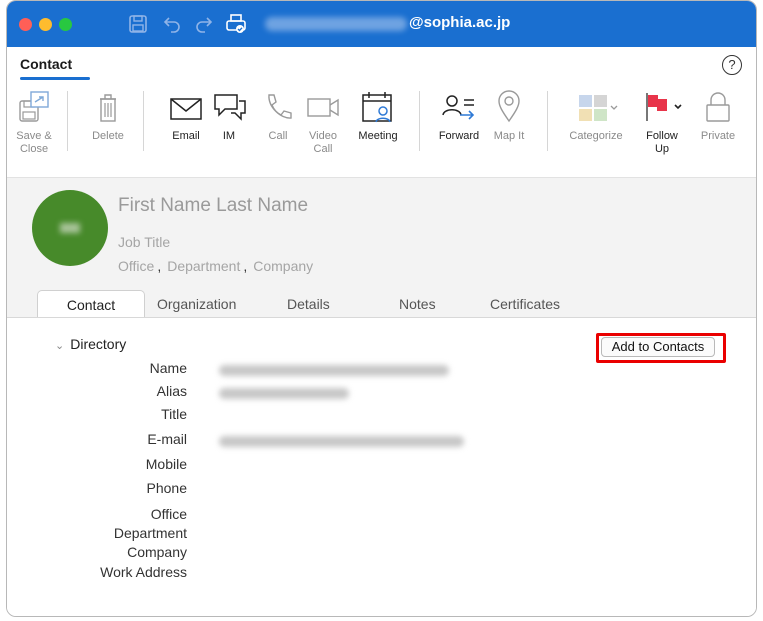  What do you see at coordinates (509, 106) in the screenshot?
I see `map-pin-icon` at bounding box center [509, 106].